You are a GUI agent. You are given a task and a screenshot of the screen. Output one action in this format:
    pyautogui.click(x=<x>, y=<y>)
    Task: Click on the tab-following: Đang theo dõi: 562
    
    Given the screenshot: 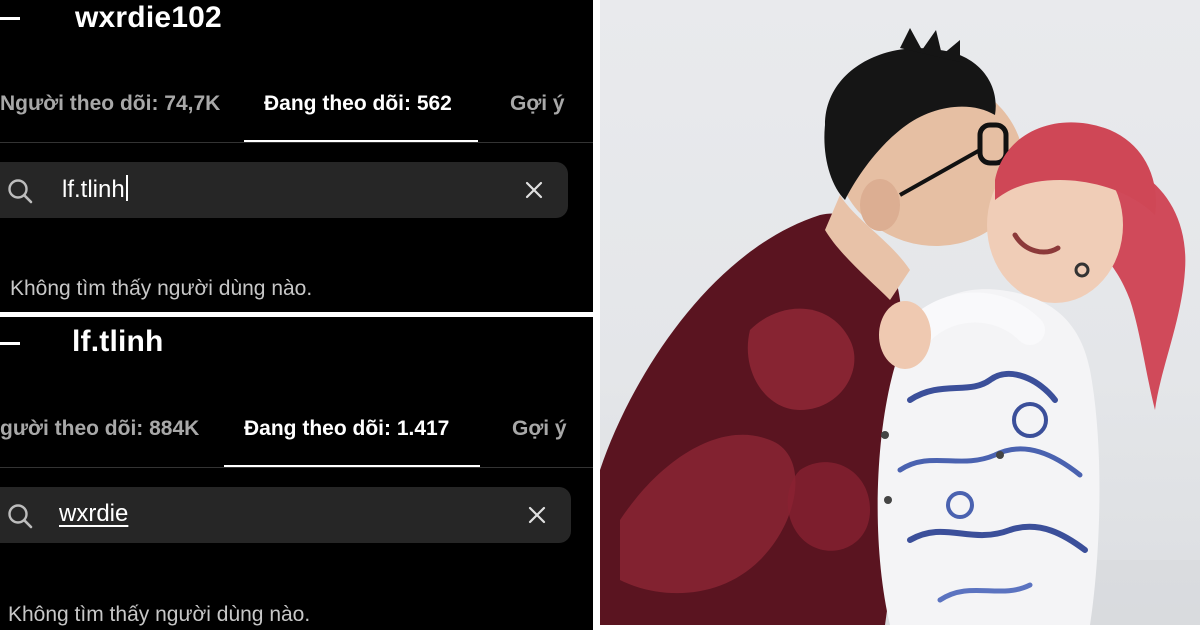 What is the action you would take?
    pyautogui.click(x=358, y=104)
    